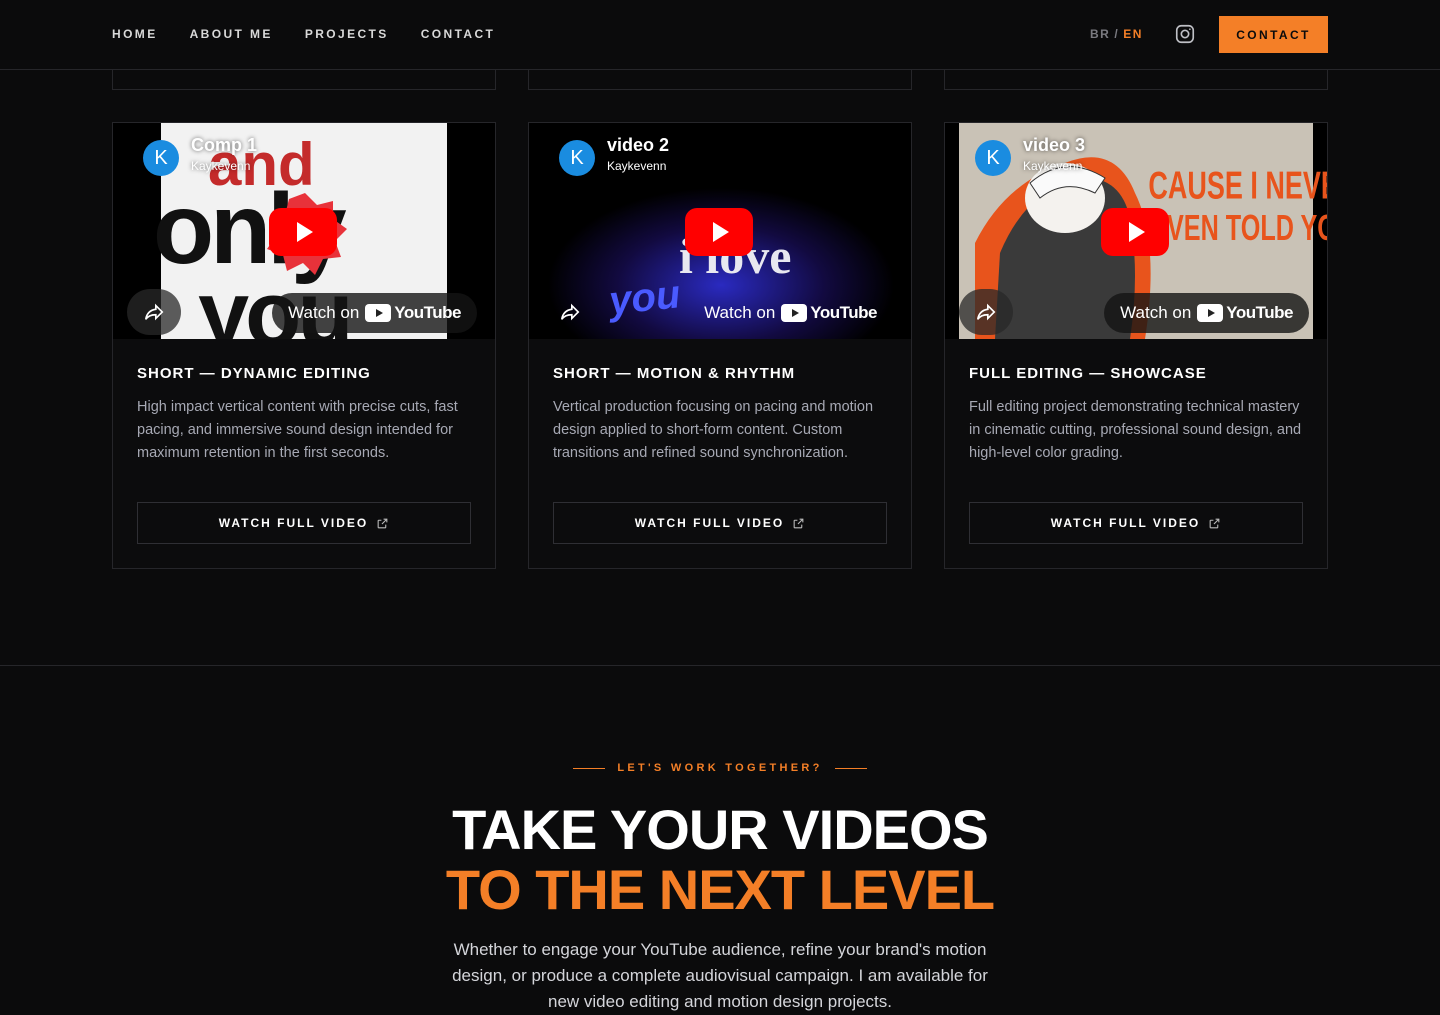 The image size is (1440, 1015). What do you see at coordinates (254, 373) in the screenshot?
I see `card-title: SHORT — DYNAMIC EDITING` at bounding box center [254, 373].